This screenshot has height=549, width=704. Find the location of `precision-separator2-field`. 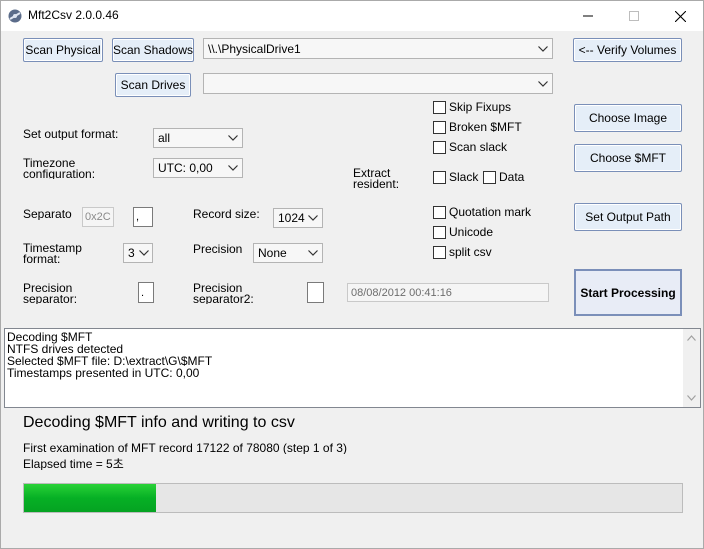

precision-separator2-field is located at coordinates (315, 292).